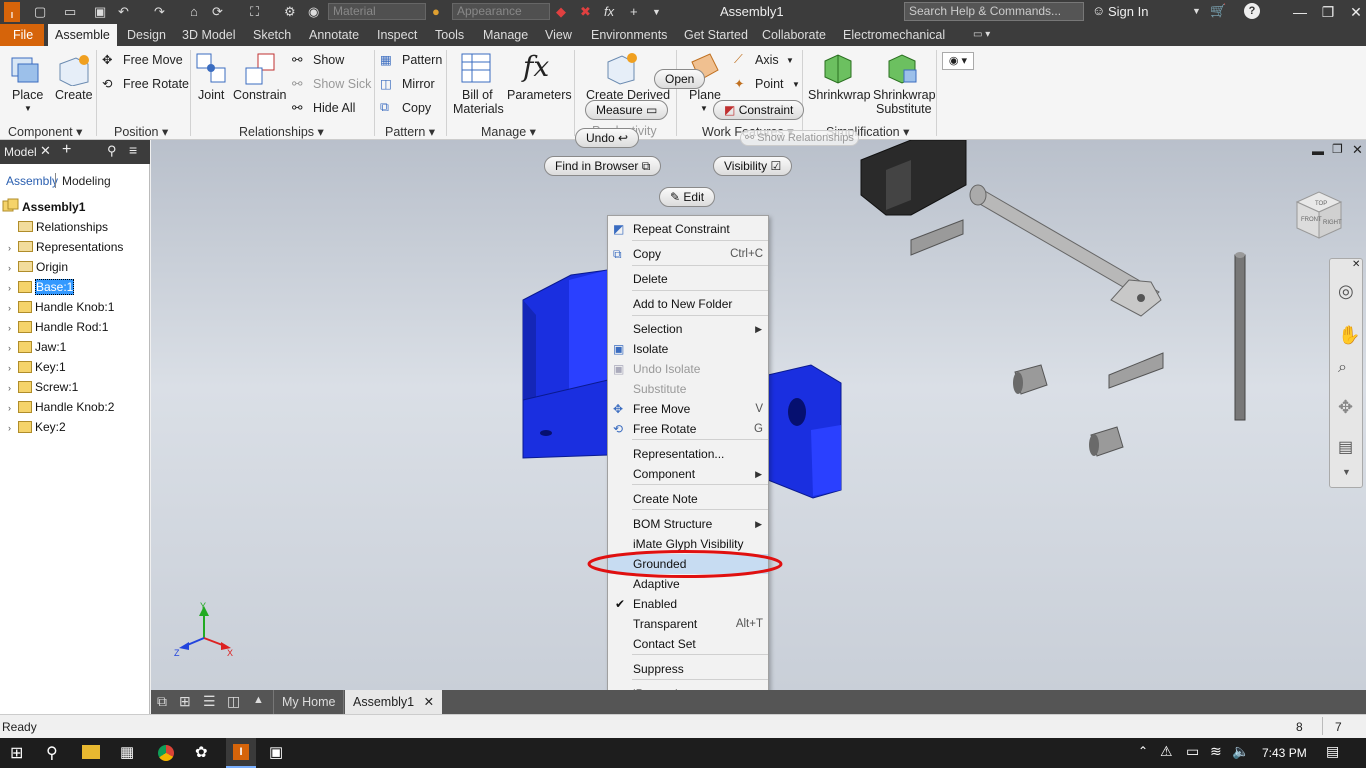 Image resolution: width=1366 pixels, height=768 pixels. I want to click on copy-button: Copy, so click(416, 108).